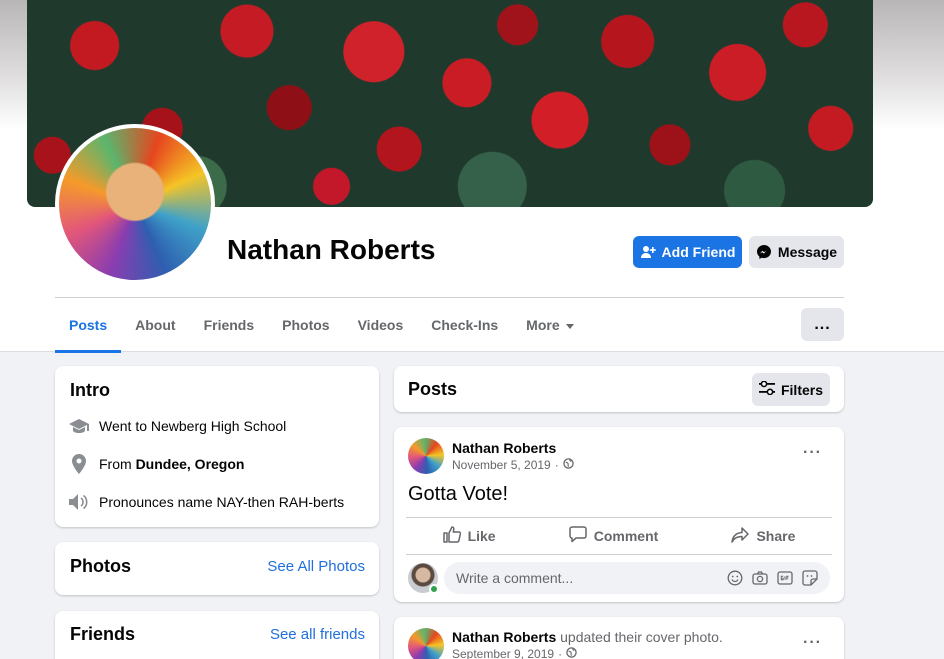 The height and width of the screenshot is (659, 944). What do you see at coordinates (641, 637) in the screenshot?
I see `post-activity-text: updated their cover photo.` at bounding box center [641, 637].